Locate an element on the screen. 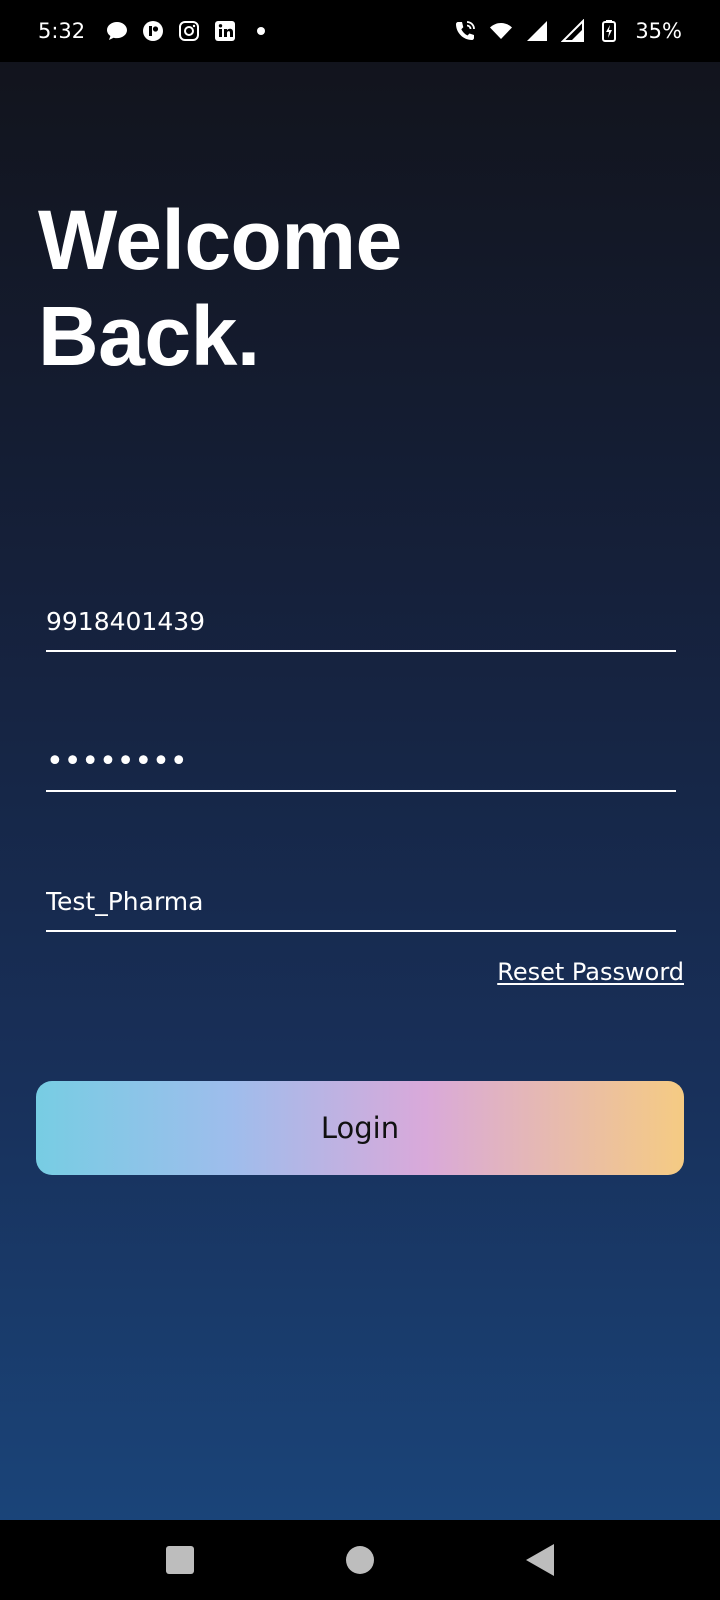 This screenshot has width=720, height=1600. home-button is located at coordinates (360, 1560).